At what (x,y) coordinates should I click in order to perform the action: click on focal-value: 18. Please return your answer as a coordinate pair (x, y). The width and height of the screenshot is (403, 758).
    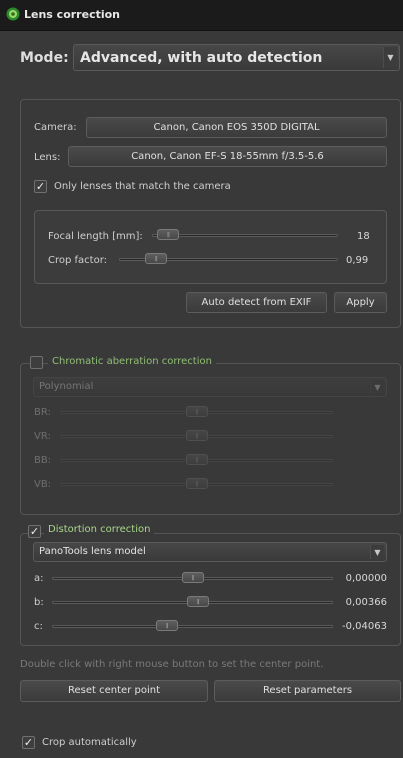
    Looking at the image, I should click on (363, 236).